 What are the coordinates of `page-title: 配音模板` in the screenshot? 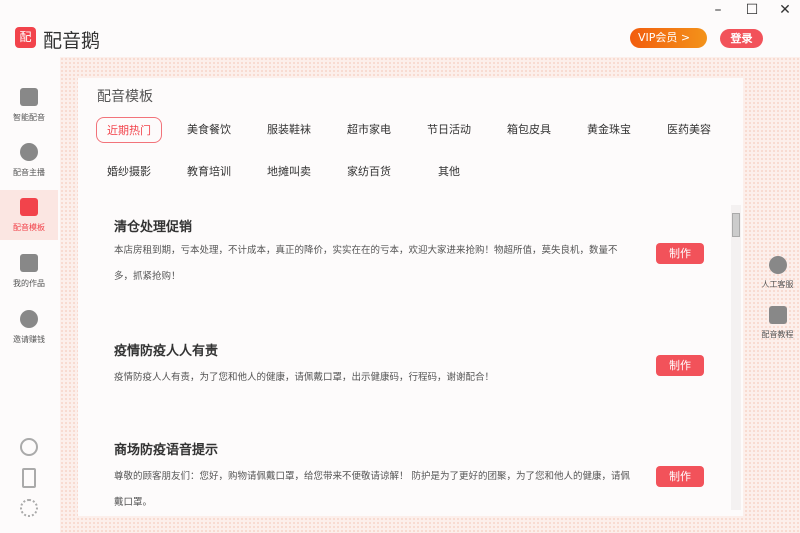 It's located at (125, 97).